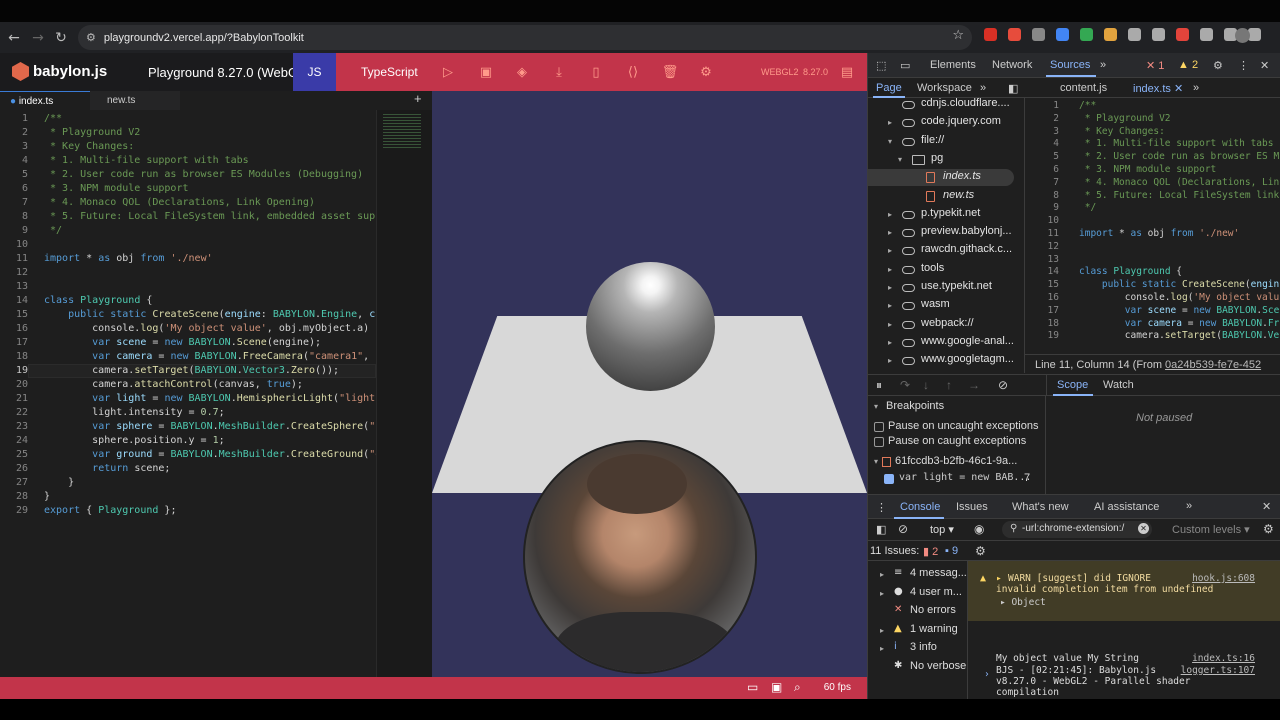  I want to click on source-map-link: 0a24b539-fe7e-452, so click(1213, 365).